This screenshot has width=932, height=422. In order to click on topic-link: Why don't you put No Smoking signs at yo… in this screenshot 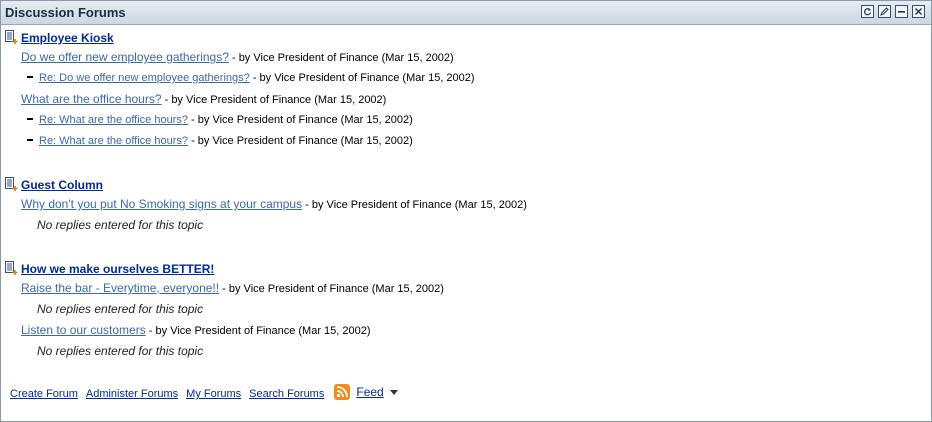, I will do `click(161, 204)`.